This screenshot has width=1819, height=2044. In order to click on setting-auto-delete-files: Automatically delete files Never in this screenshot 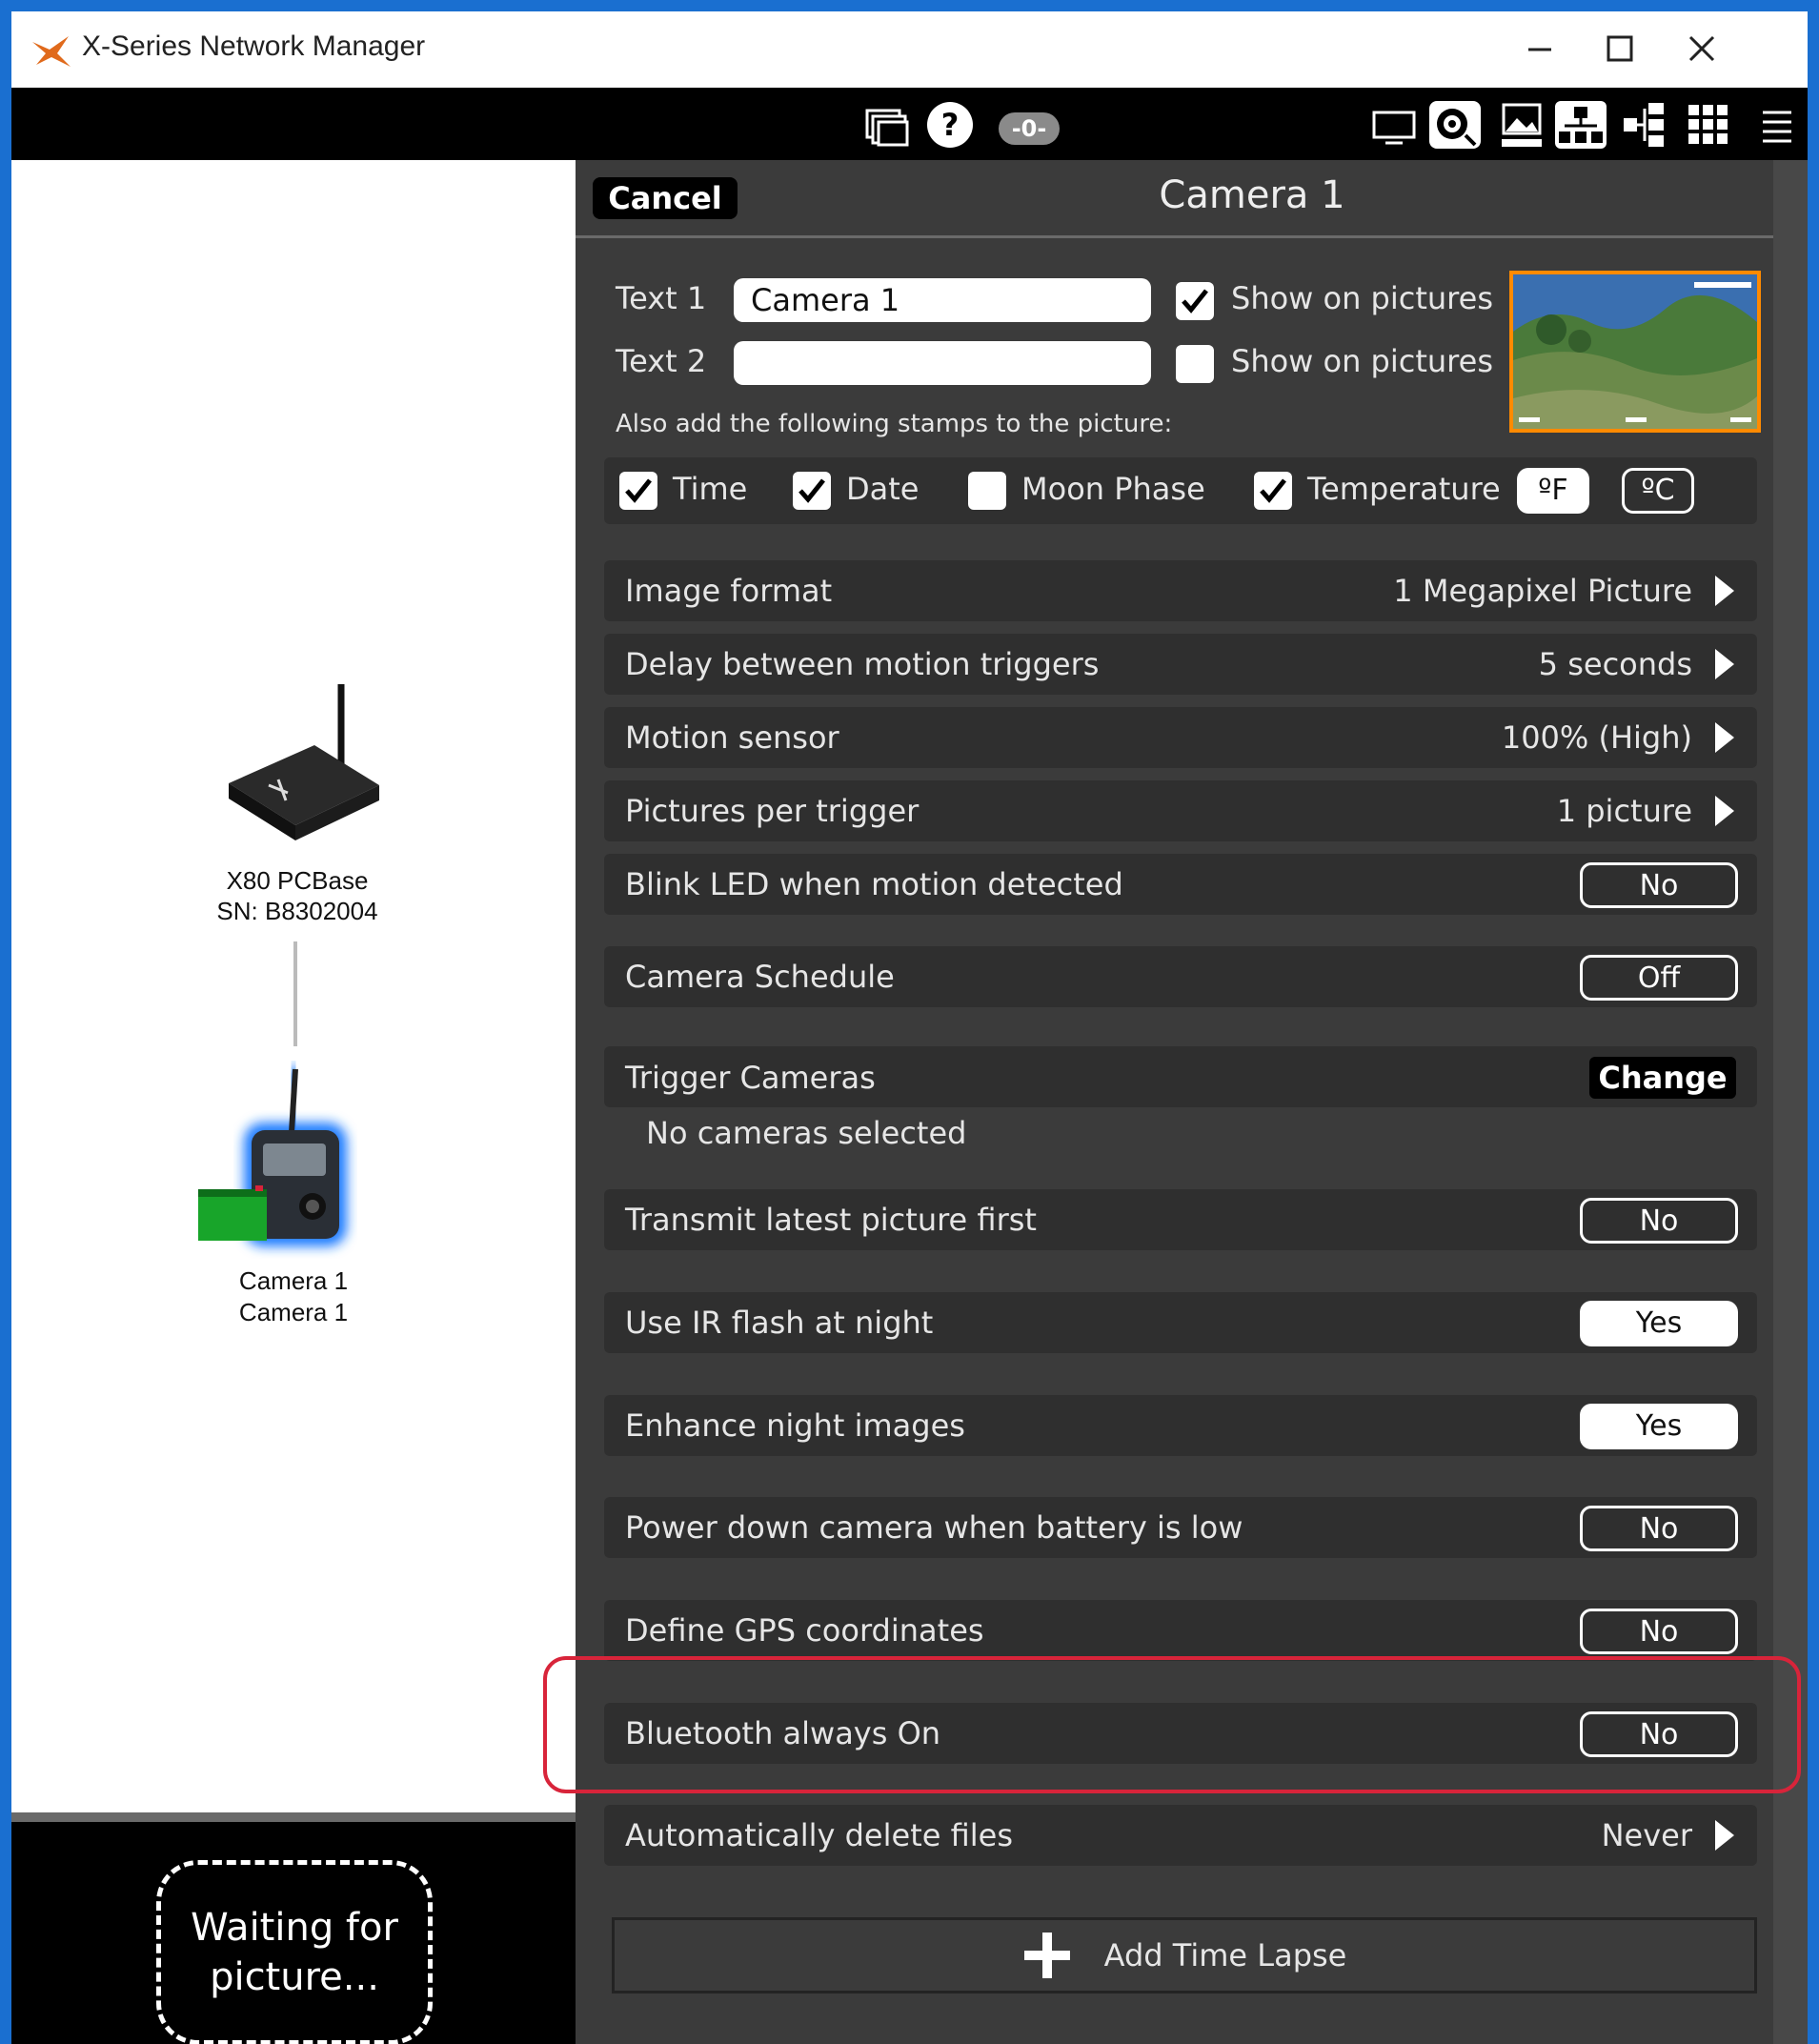, I will do `click(1180, 1835)`.